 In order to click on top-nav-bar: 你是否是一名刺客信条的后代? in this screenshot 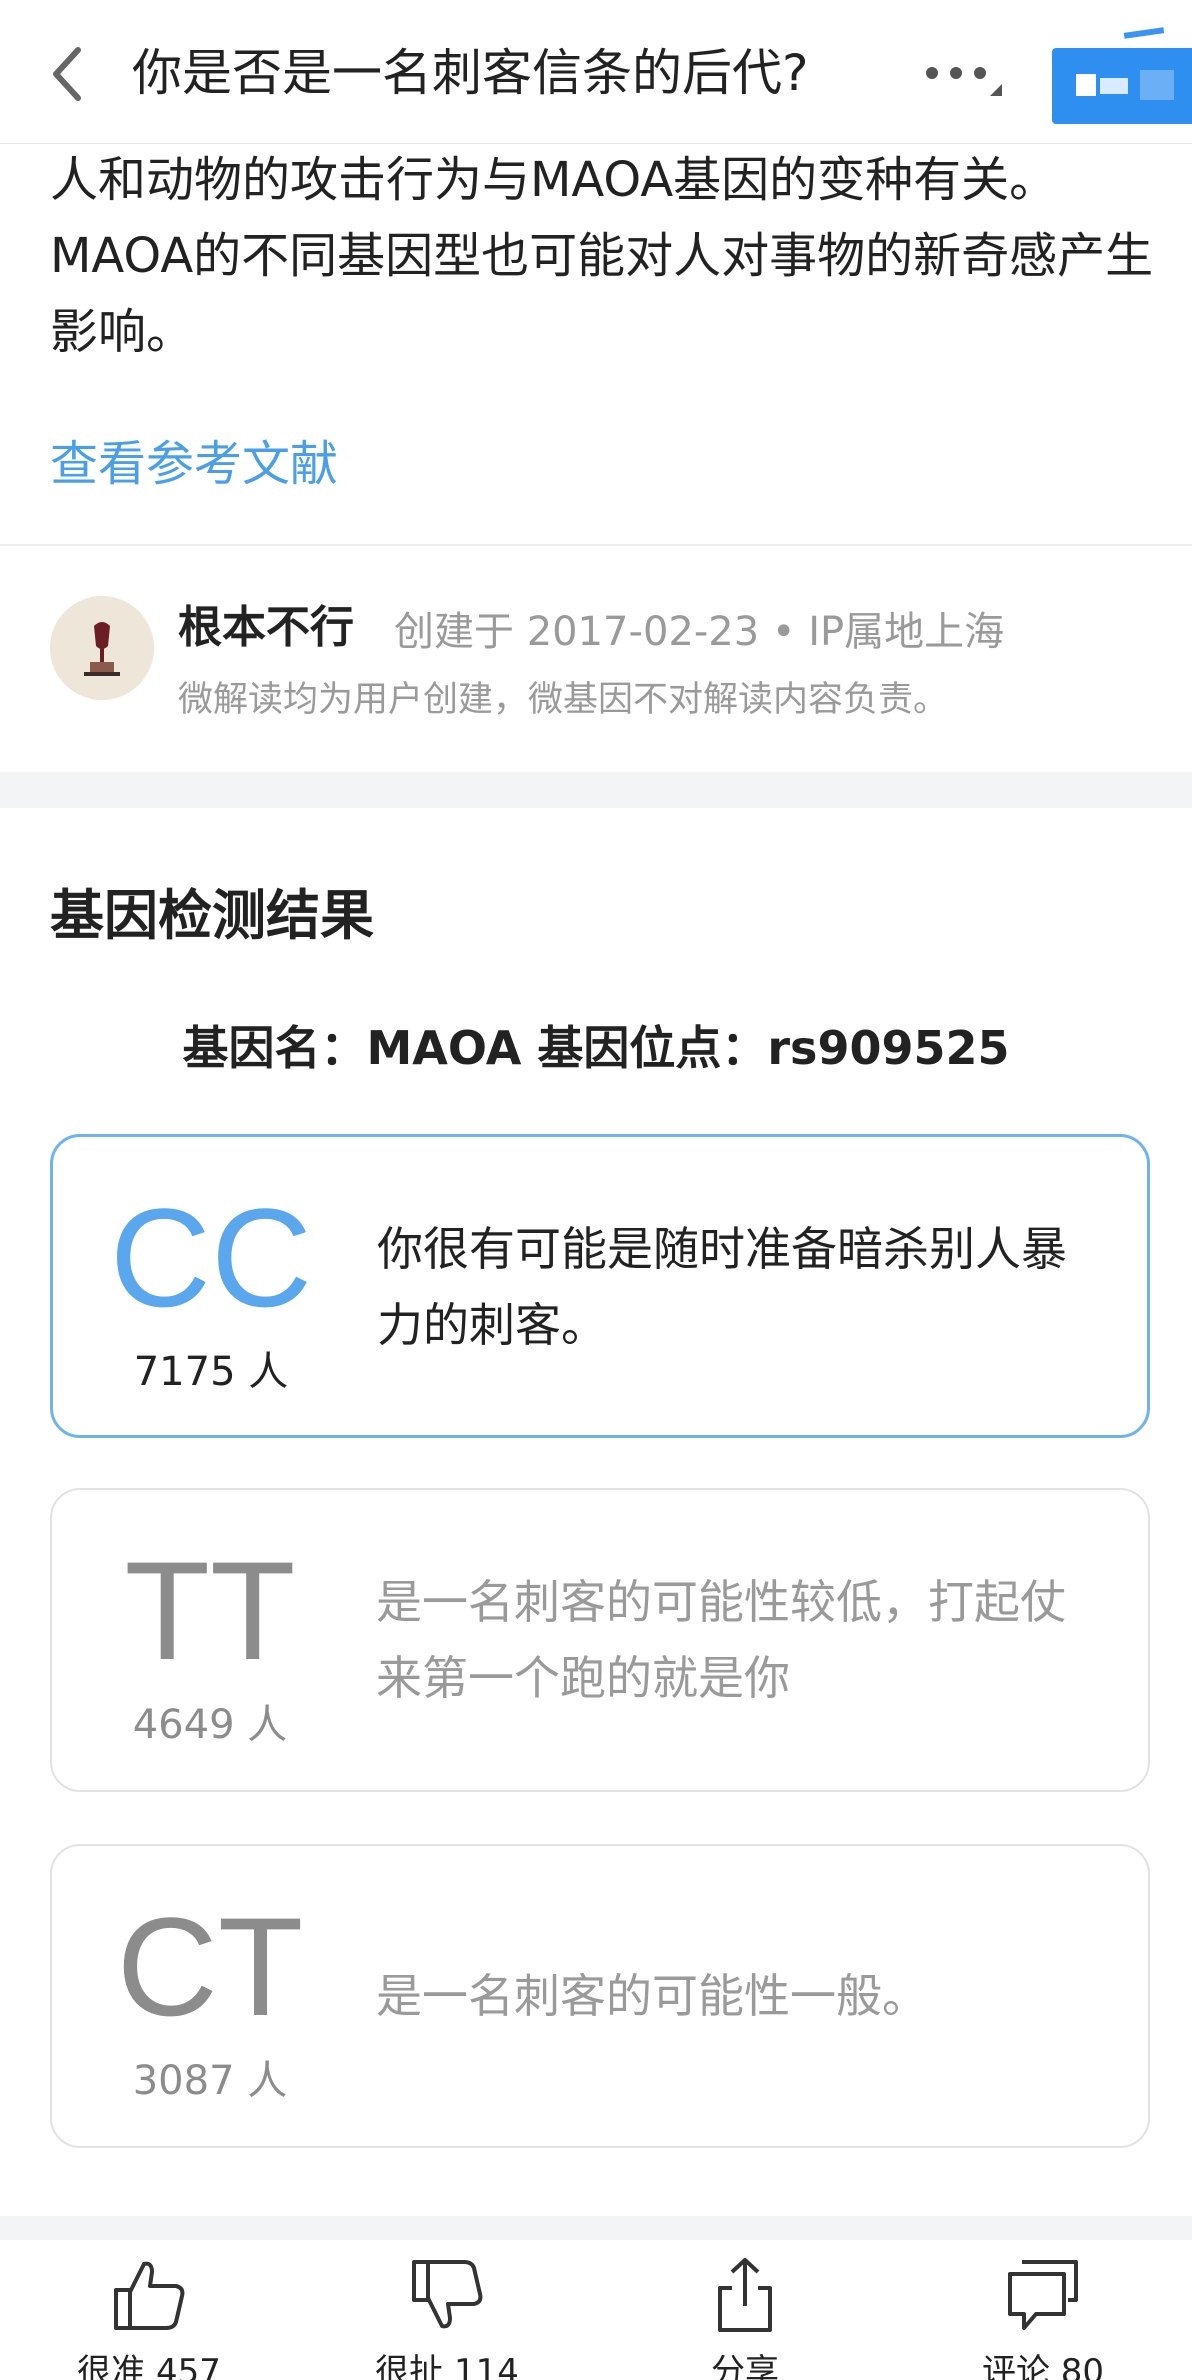, I will do `click(596, 72)`.